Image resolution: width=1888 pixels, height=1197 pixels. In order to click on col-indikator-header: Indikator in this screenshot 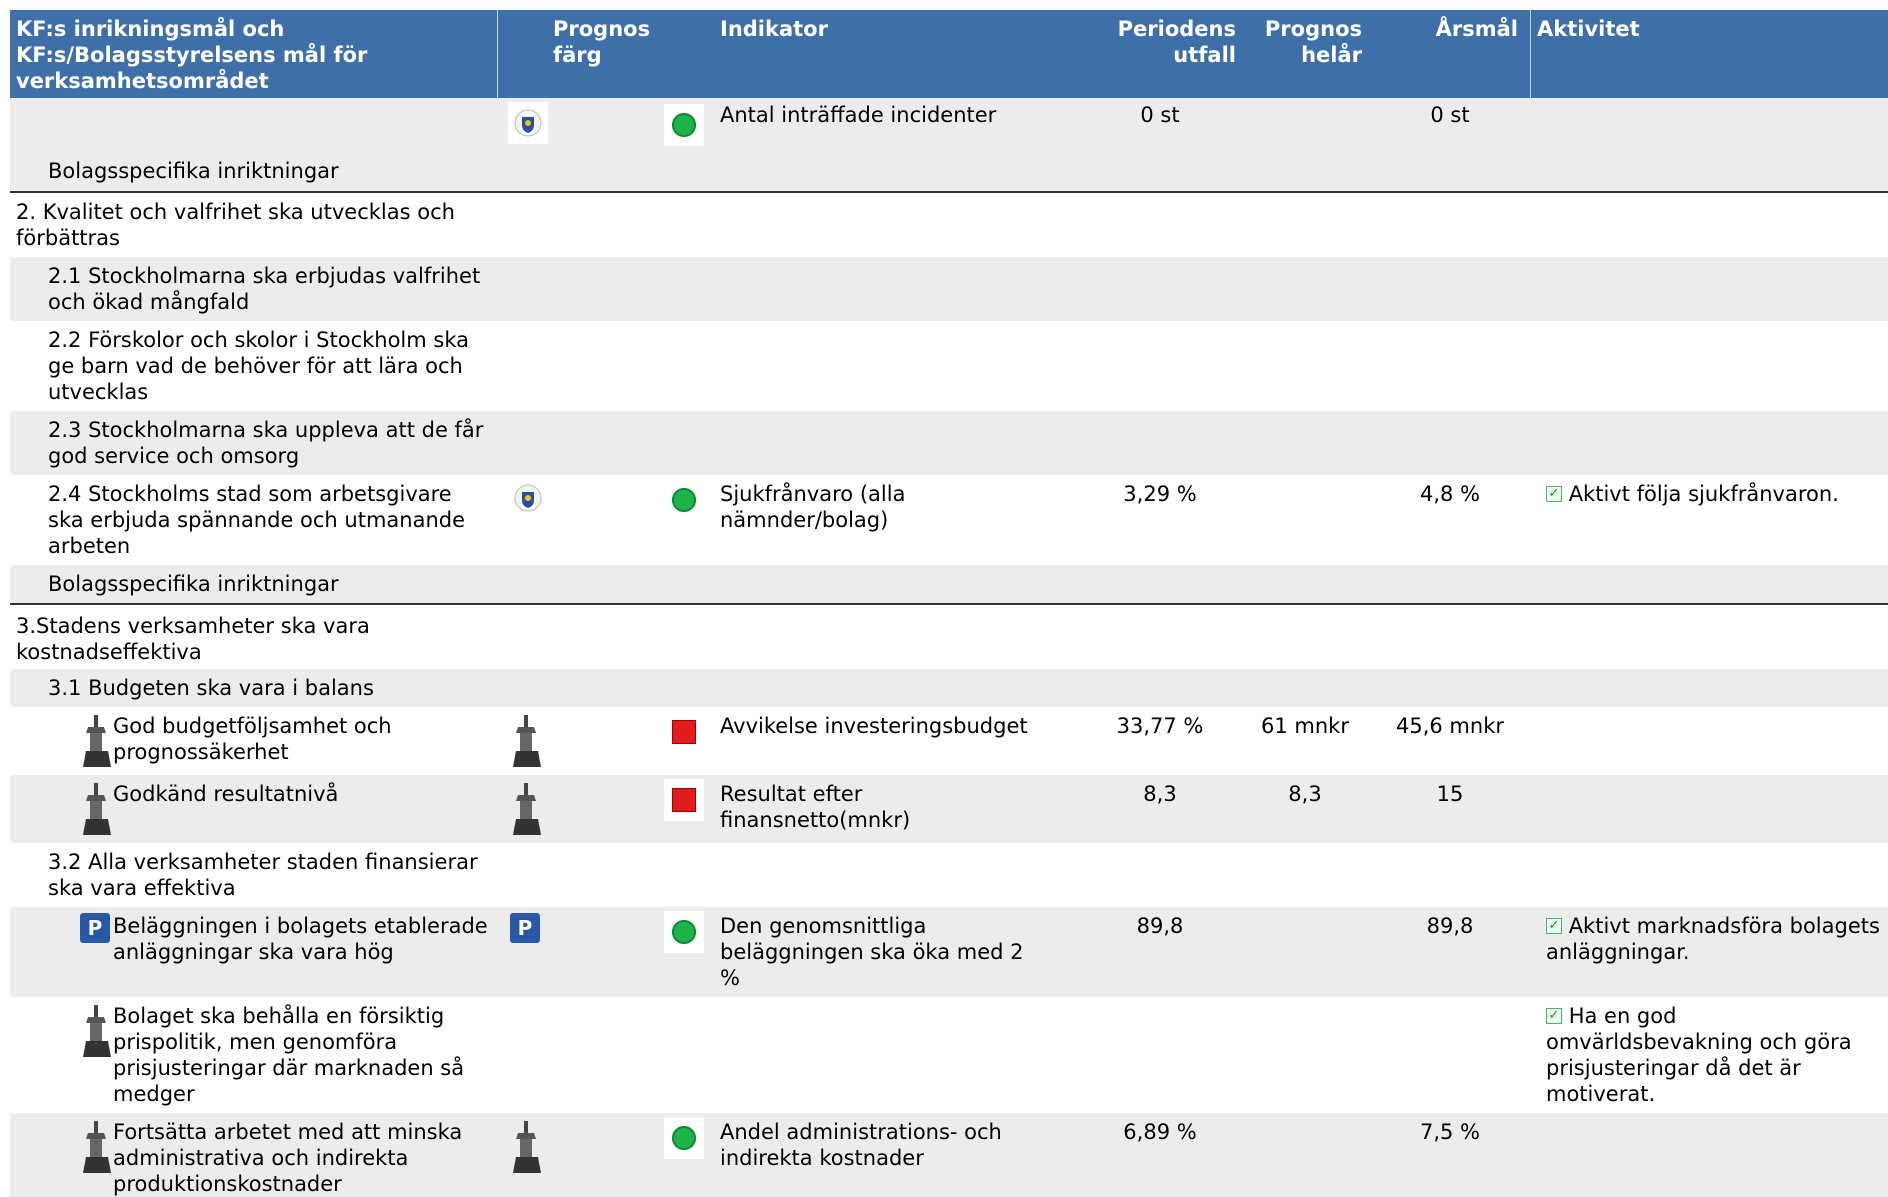, I will do `click(774, 29)`.